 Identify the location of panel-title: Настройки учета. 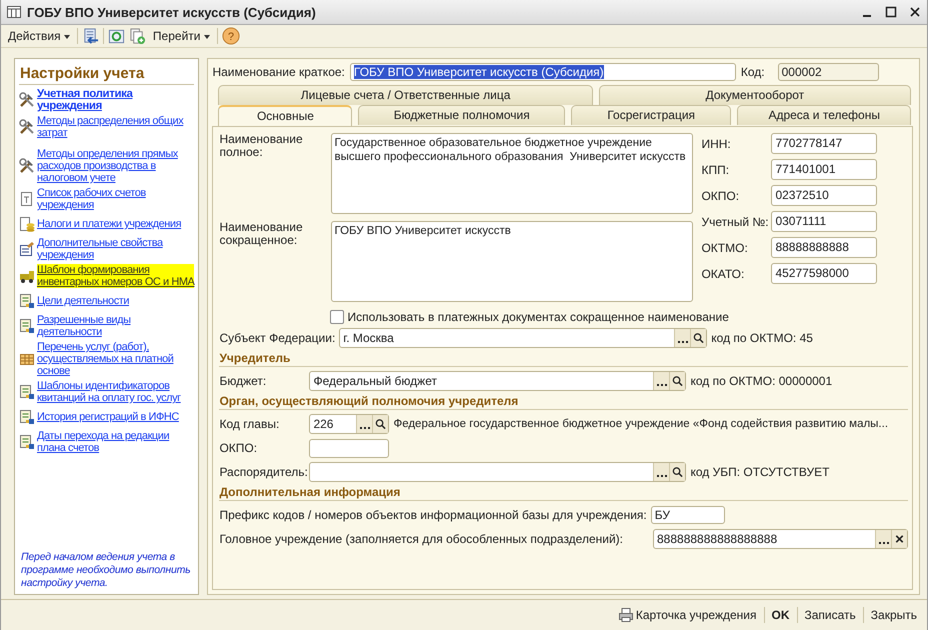
(106, 74).